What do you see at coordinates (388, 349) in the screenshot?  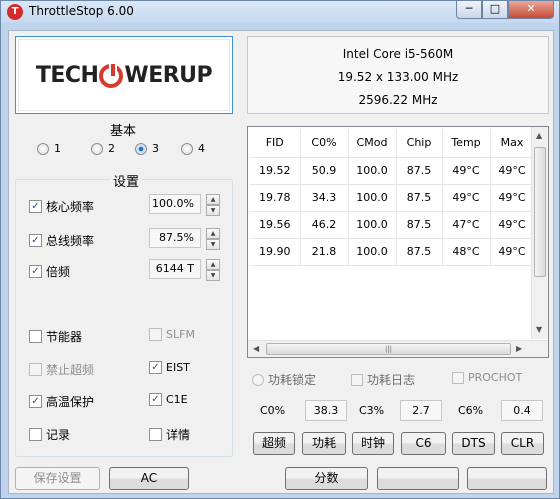 I see `horizontal-scroll-thumb: |||` at bounding box center [388, 349].